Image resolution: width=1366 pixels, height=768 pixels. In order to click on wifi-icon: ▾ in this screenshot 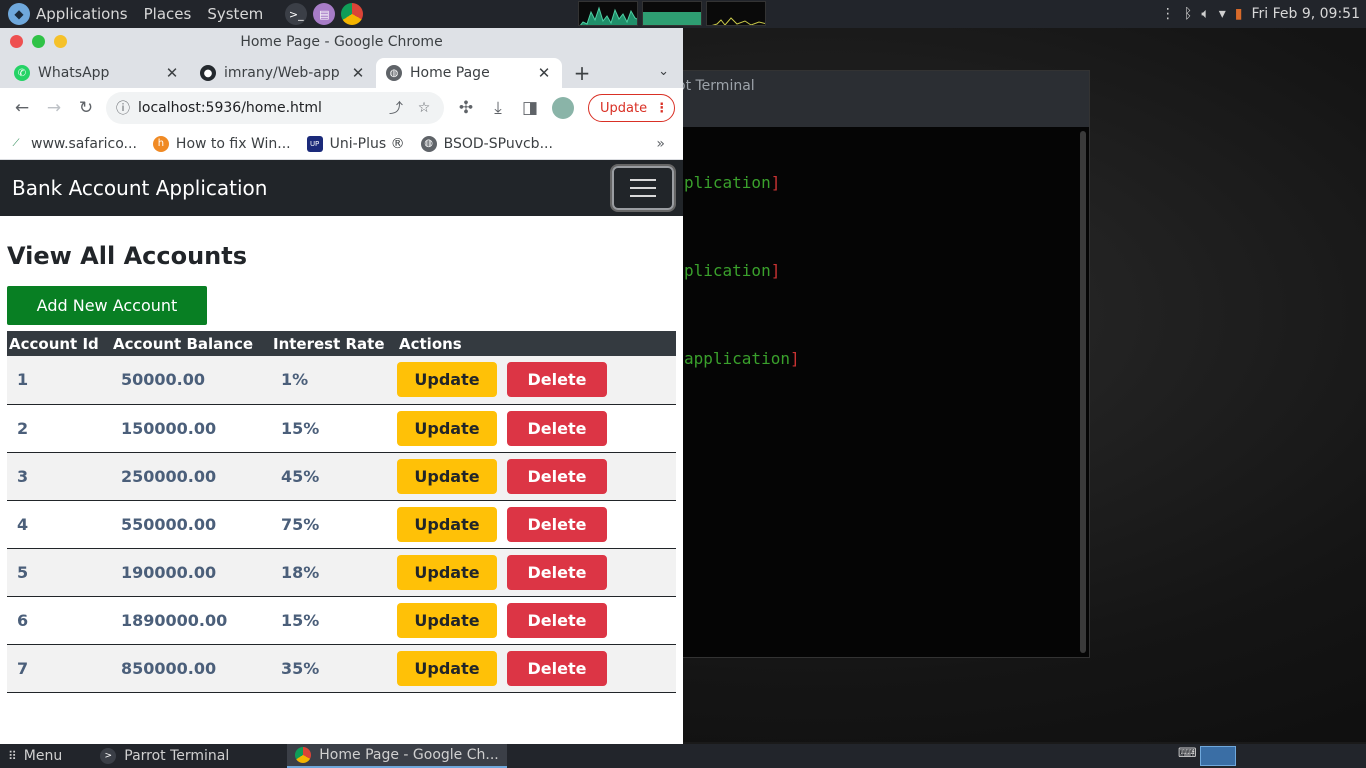, I will do `click(1222, 14)`.